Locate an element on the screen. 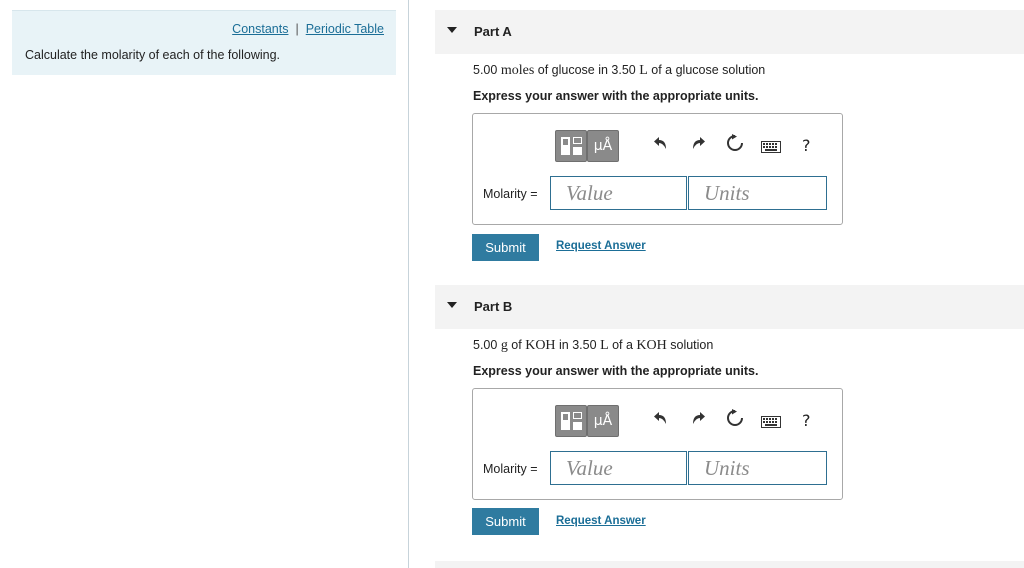 This screenshot has width=1024, height=568. resource-links: Constants | Periodic Table is located at coordinates (308, 29).